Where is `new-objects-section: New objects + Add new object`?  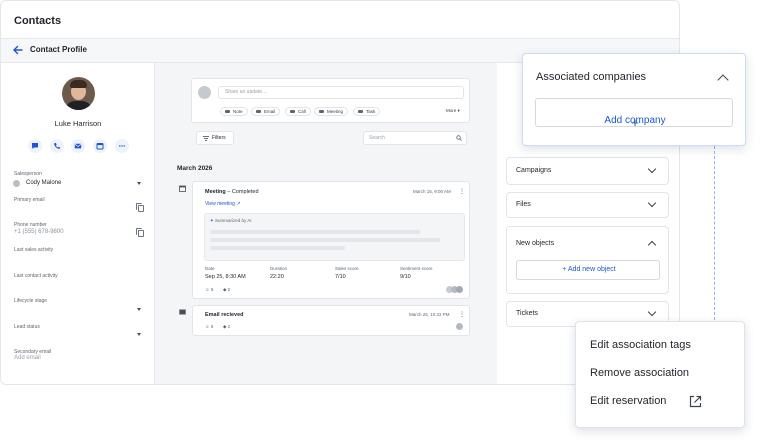 new-objects-section: New objects + Add new object is located at coordinates (587, 260).